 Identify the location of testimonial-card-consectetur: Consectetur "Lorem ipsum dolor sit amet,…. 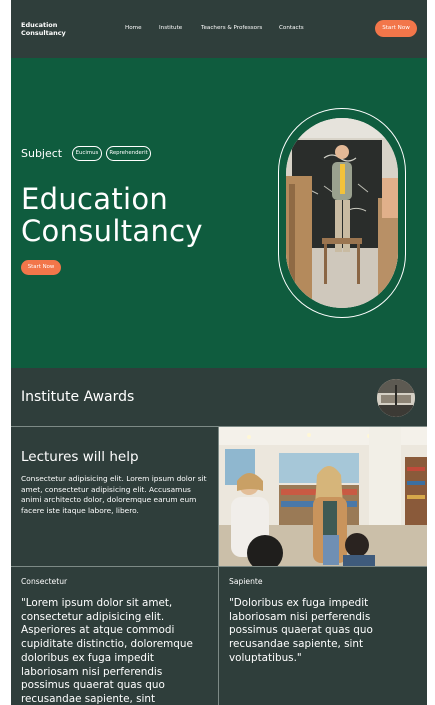
(115, 636).